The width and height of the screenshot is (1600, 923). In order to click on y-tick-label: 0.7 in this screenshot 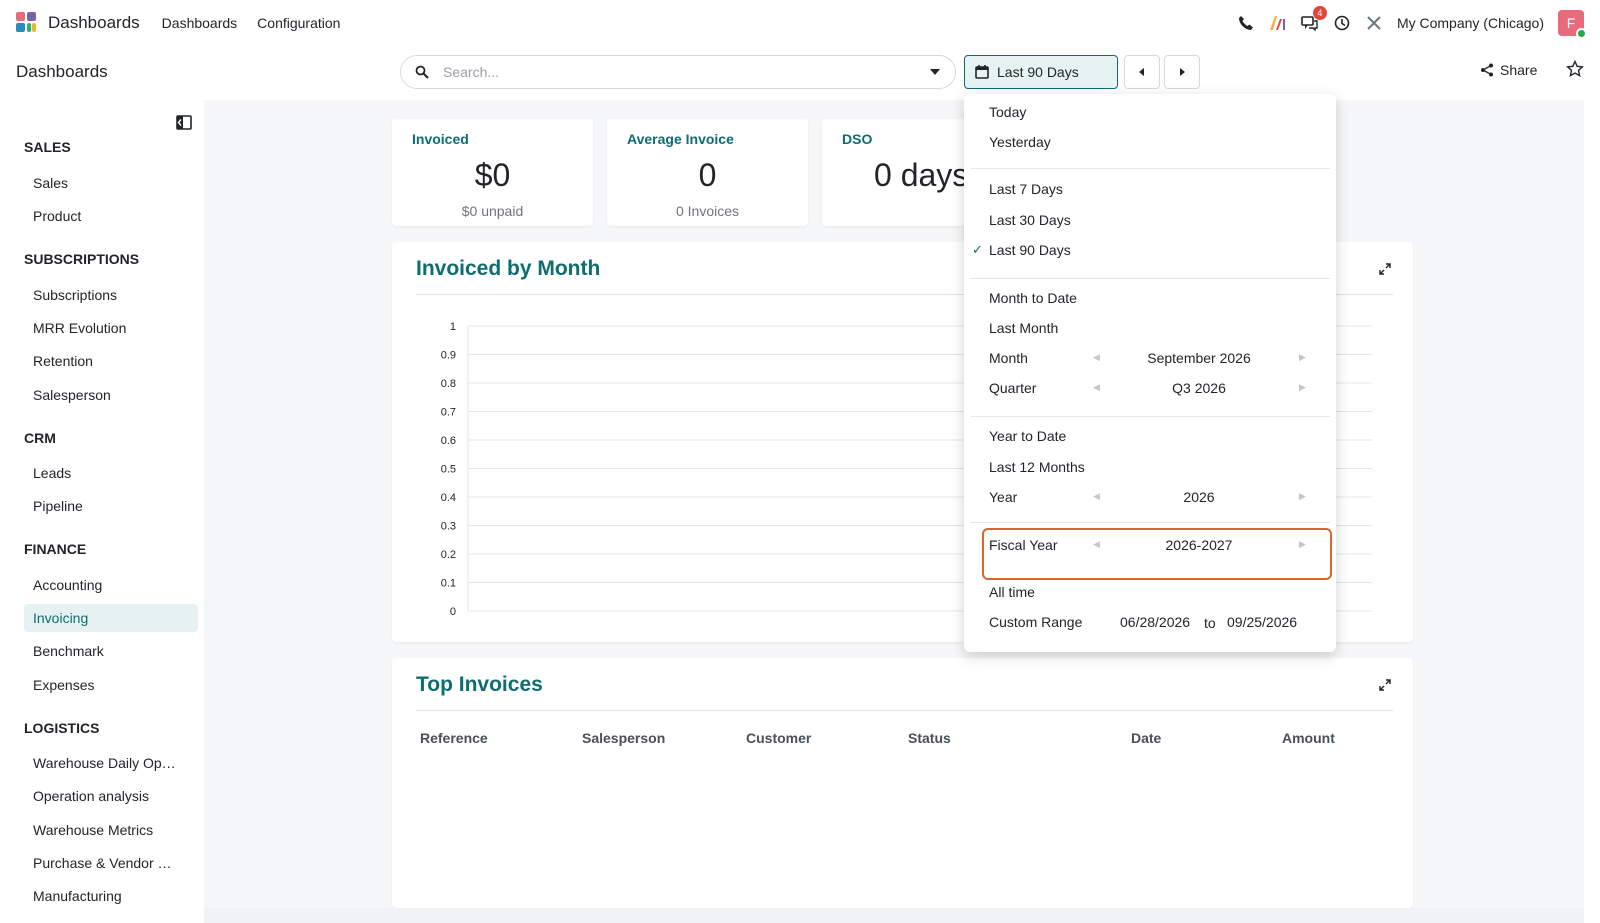, I will do `click(448, 413)`.